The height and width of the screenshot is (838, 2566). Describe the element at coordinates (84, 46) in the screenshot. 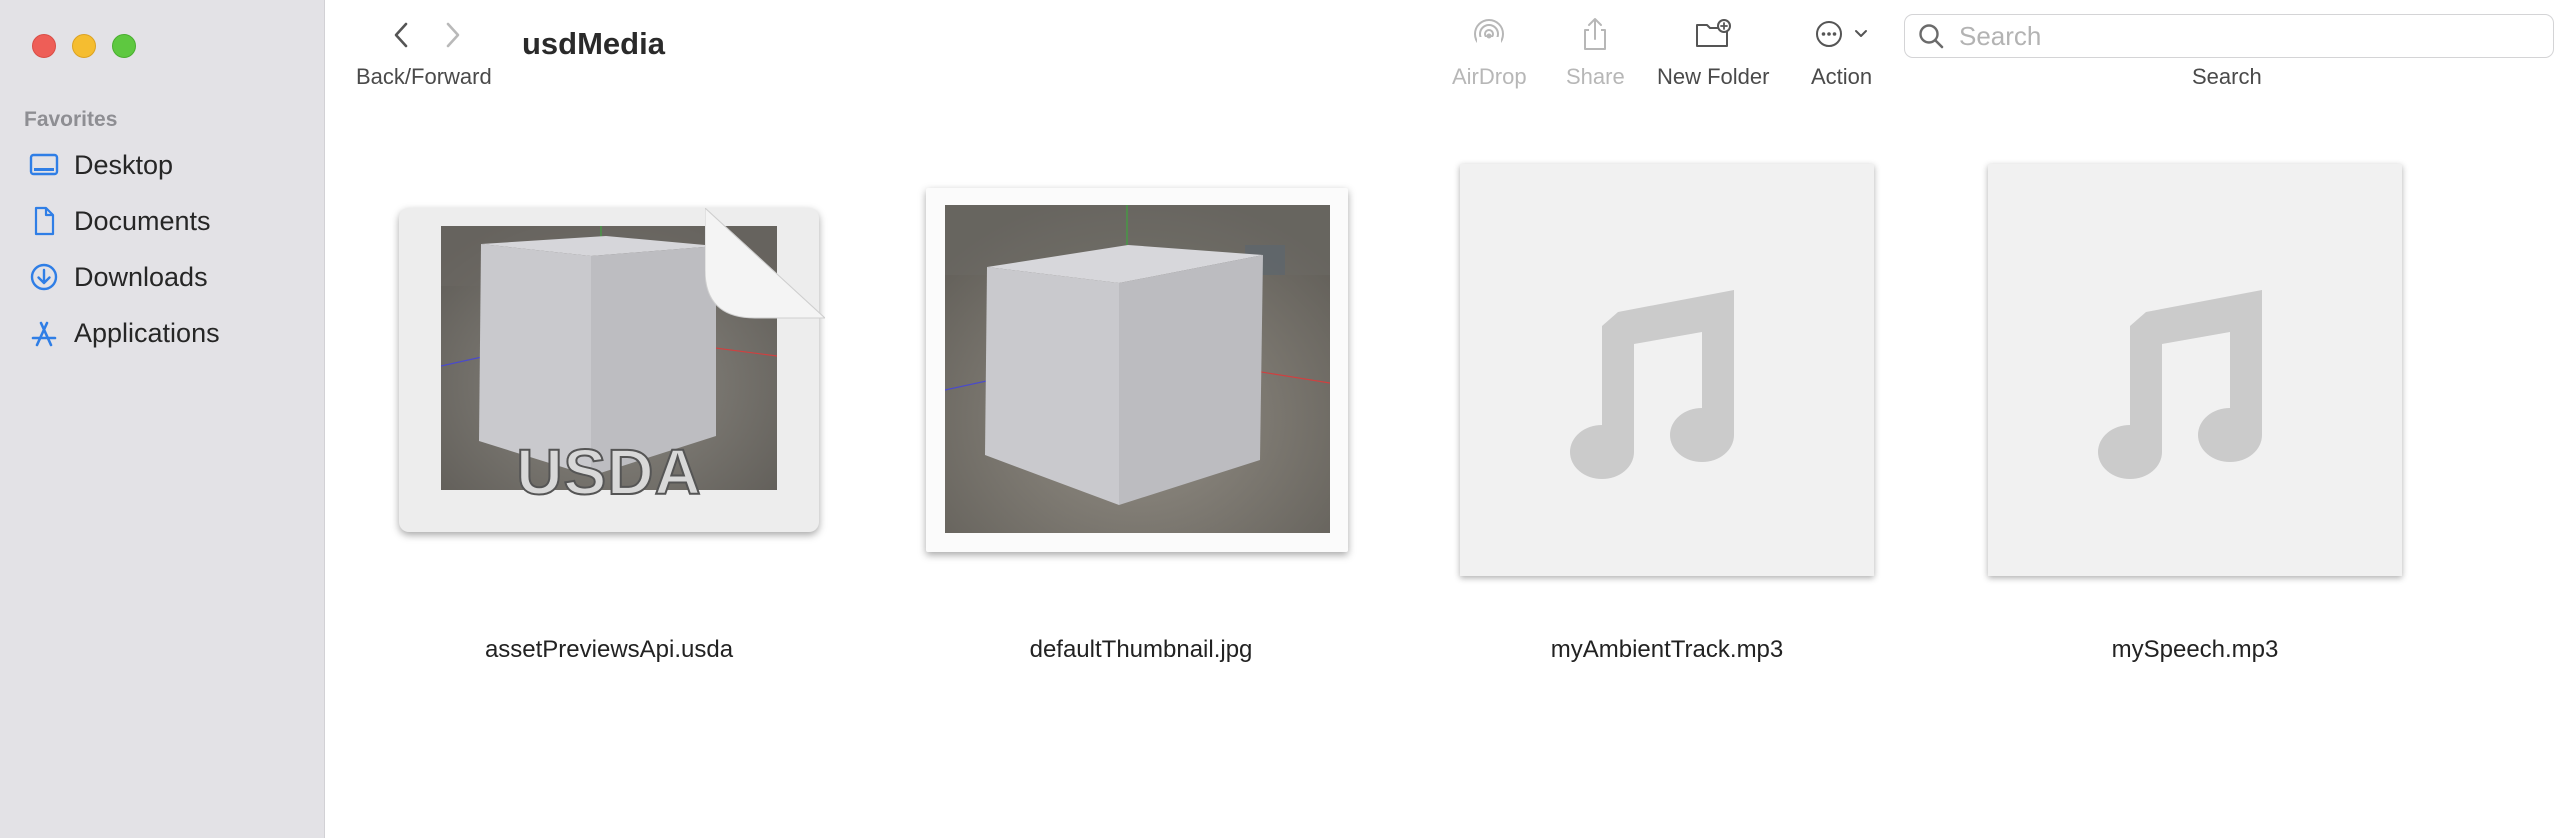

I see `minimize-window-button` at that location.